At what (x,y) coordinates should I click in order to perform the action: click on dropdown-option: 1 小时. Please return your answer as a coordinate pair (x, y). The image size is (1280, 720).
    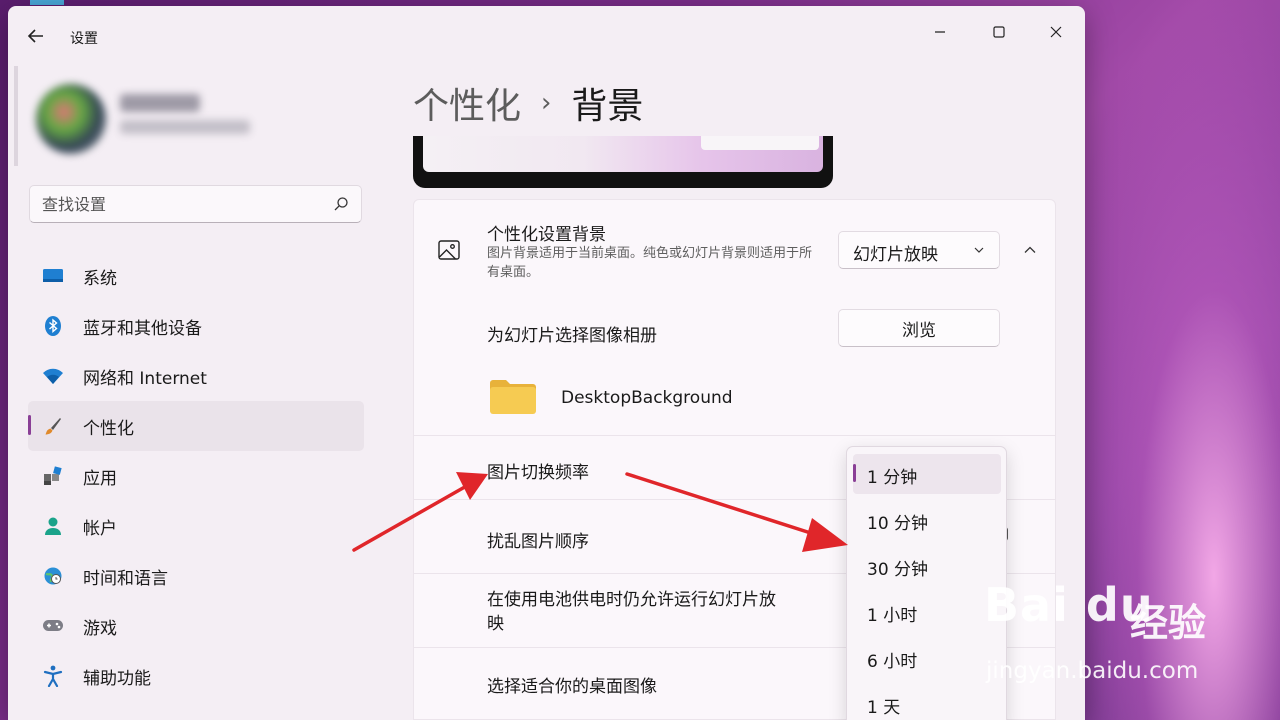
    Looking at the image, I should click on (927, 612).